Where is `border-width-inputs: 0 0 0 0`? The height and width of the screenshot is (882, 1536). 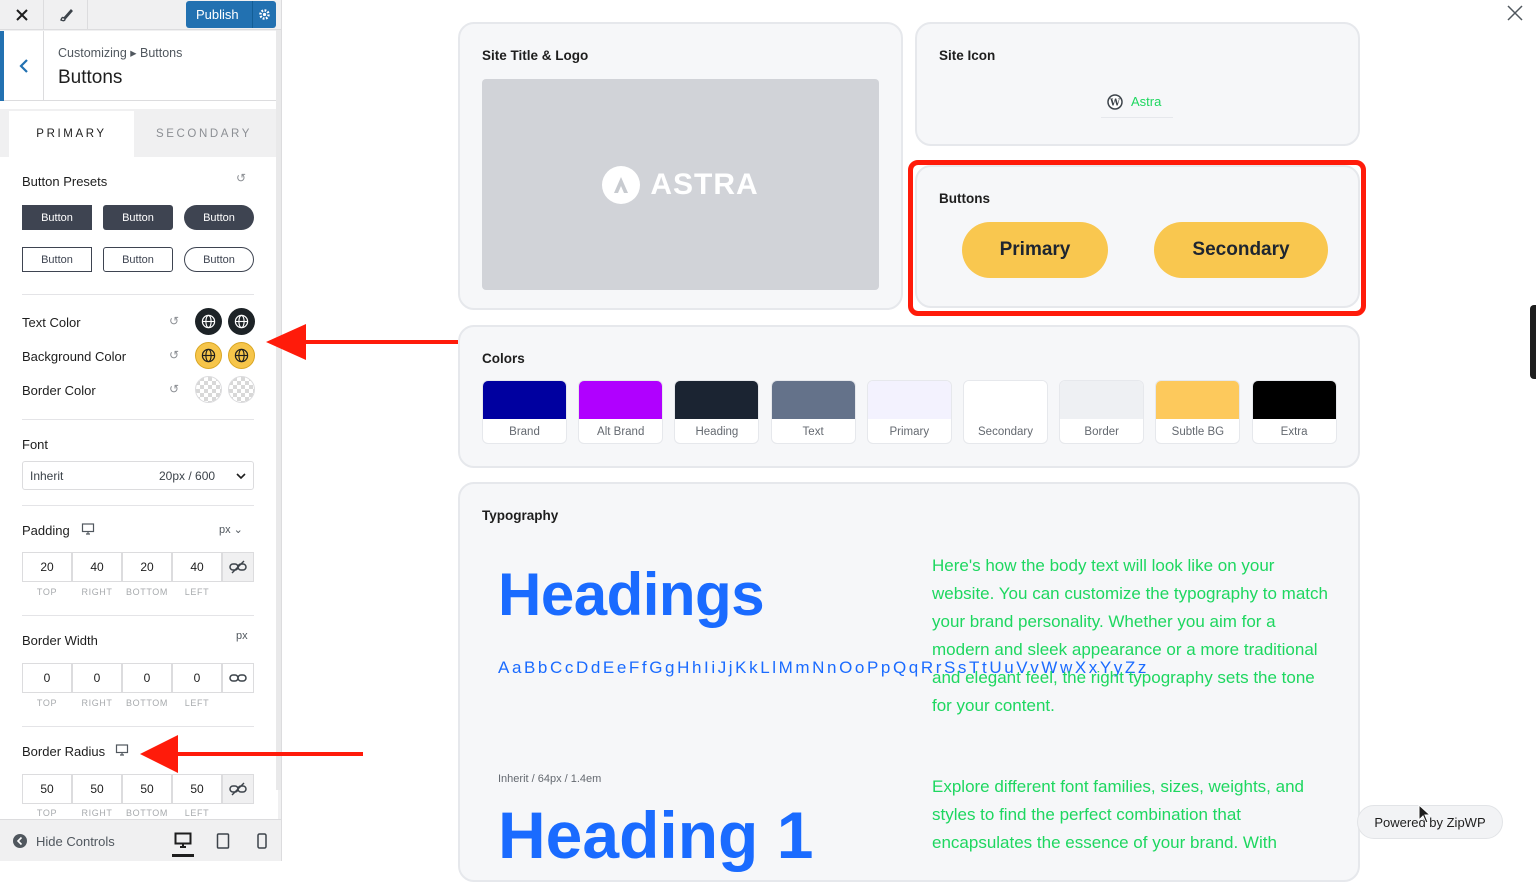 border-width-inputs: 0 0 0 0 is located at coordinates (138, 678).